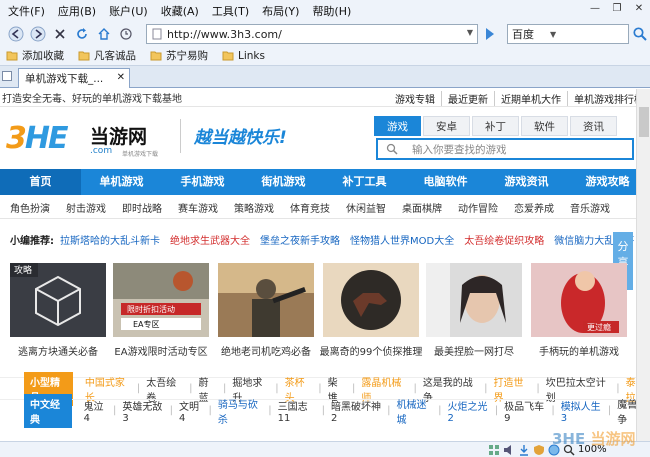  Describe the element at coordinates (505, 149) in the screenshot. I see `site-search-input: 输入你要查找的游戏` at that location.